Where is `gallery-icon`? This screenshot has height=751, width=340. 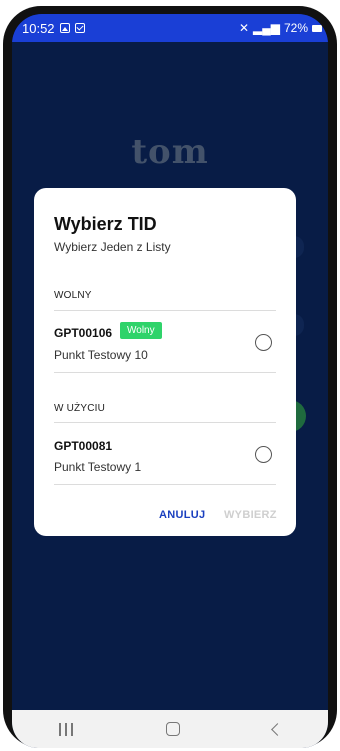
gallery-icon is located at coordinates (64, 28).